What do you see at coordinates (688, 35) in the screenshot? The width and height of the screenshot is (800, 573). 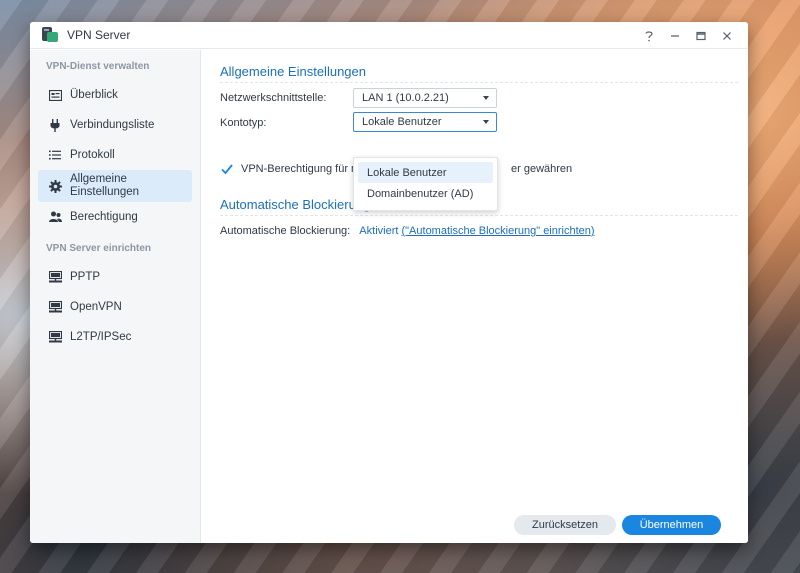 I see `window-controls` at bounding box center [688, 35].